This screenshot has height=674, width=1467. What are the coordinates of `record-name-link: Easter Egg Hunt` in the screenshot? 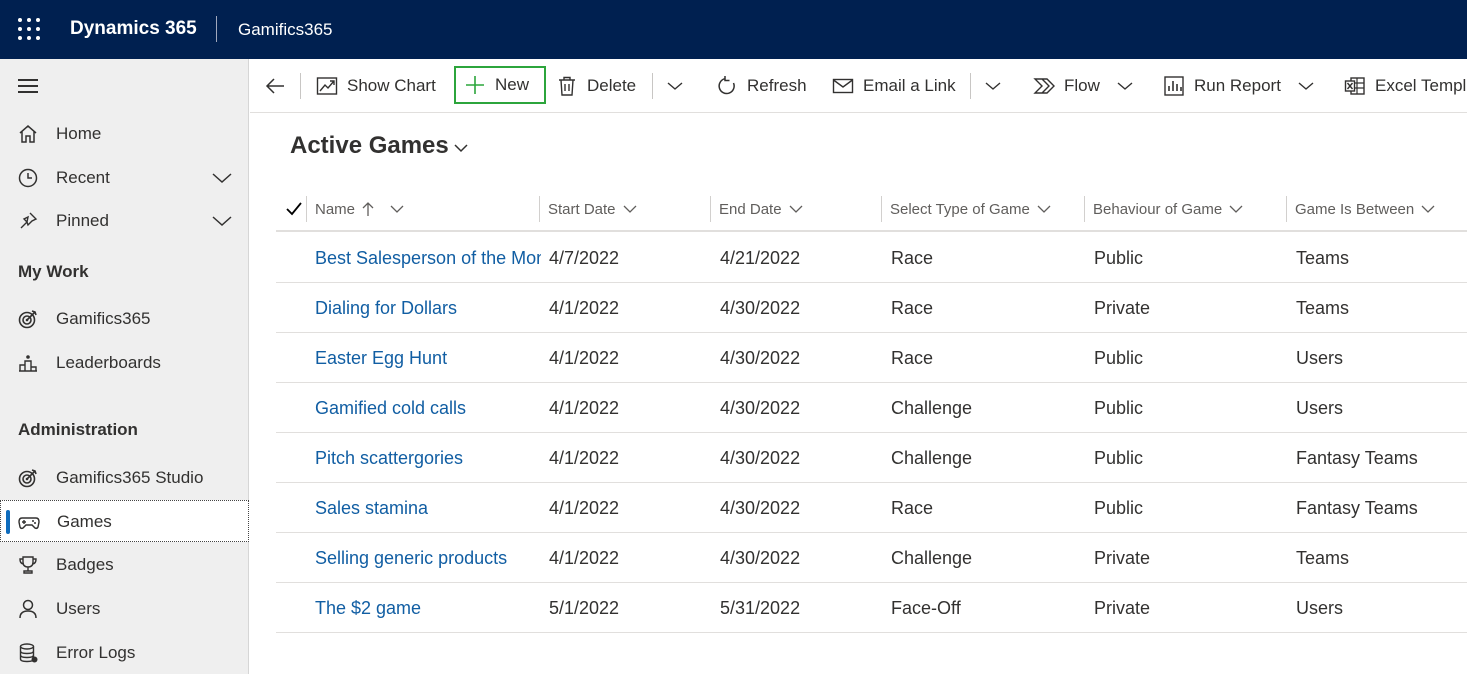 It's located at (428, 358).